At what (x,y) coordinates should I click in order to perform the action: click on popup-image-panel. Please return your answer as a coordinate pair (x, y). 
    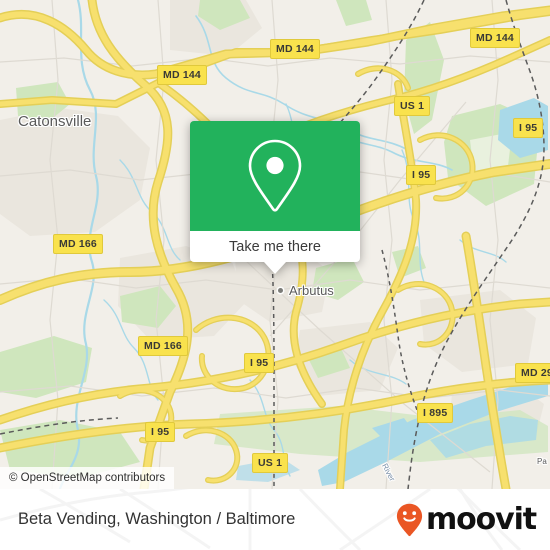
    Looking at the image, I should click on (275, 176).